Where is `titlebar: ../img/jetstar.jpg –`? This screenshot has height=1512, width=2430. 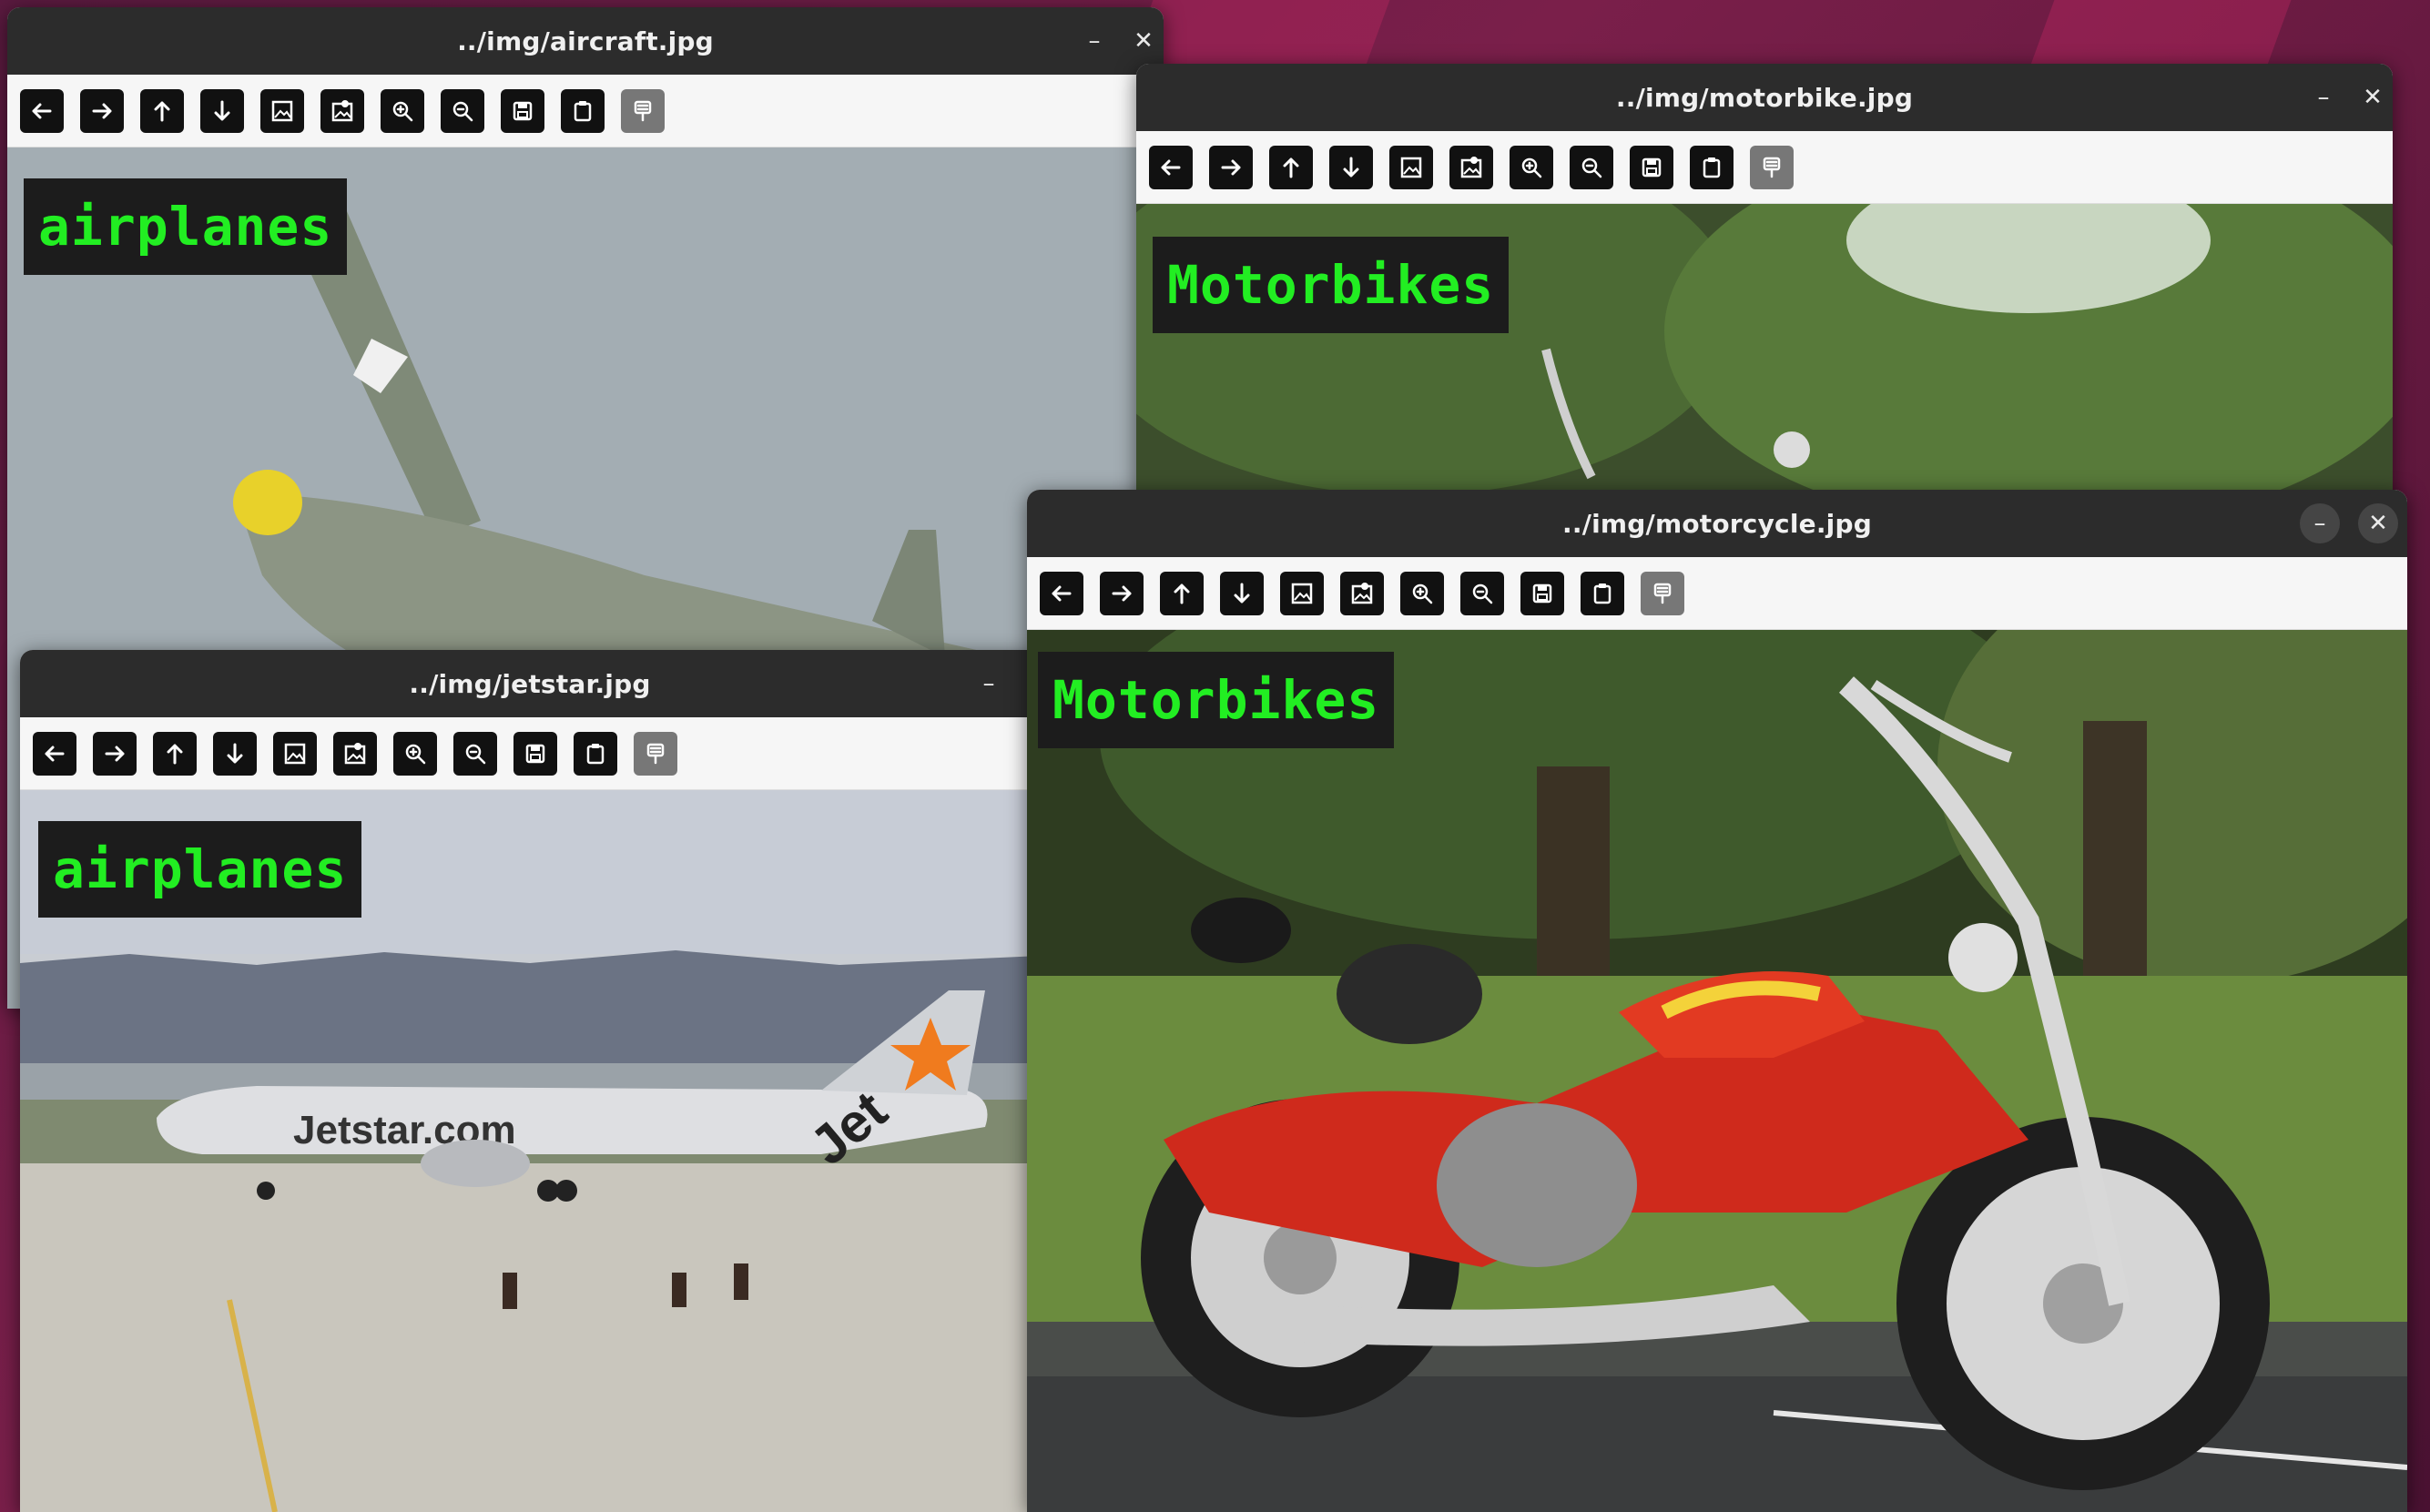
titlebar: ../img/jetstar.jpg – is located at coordinates (530, 683).